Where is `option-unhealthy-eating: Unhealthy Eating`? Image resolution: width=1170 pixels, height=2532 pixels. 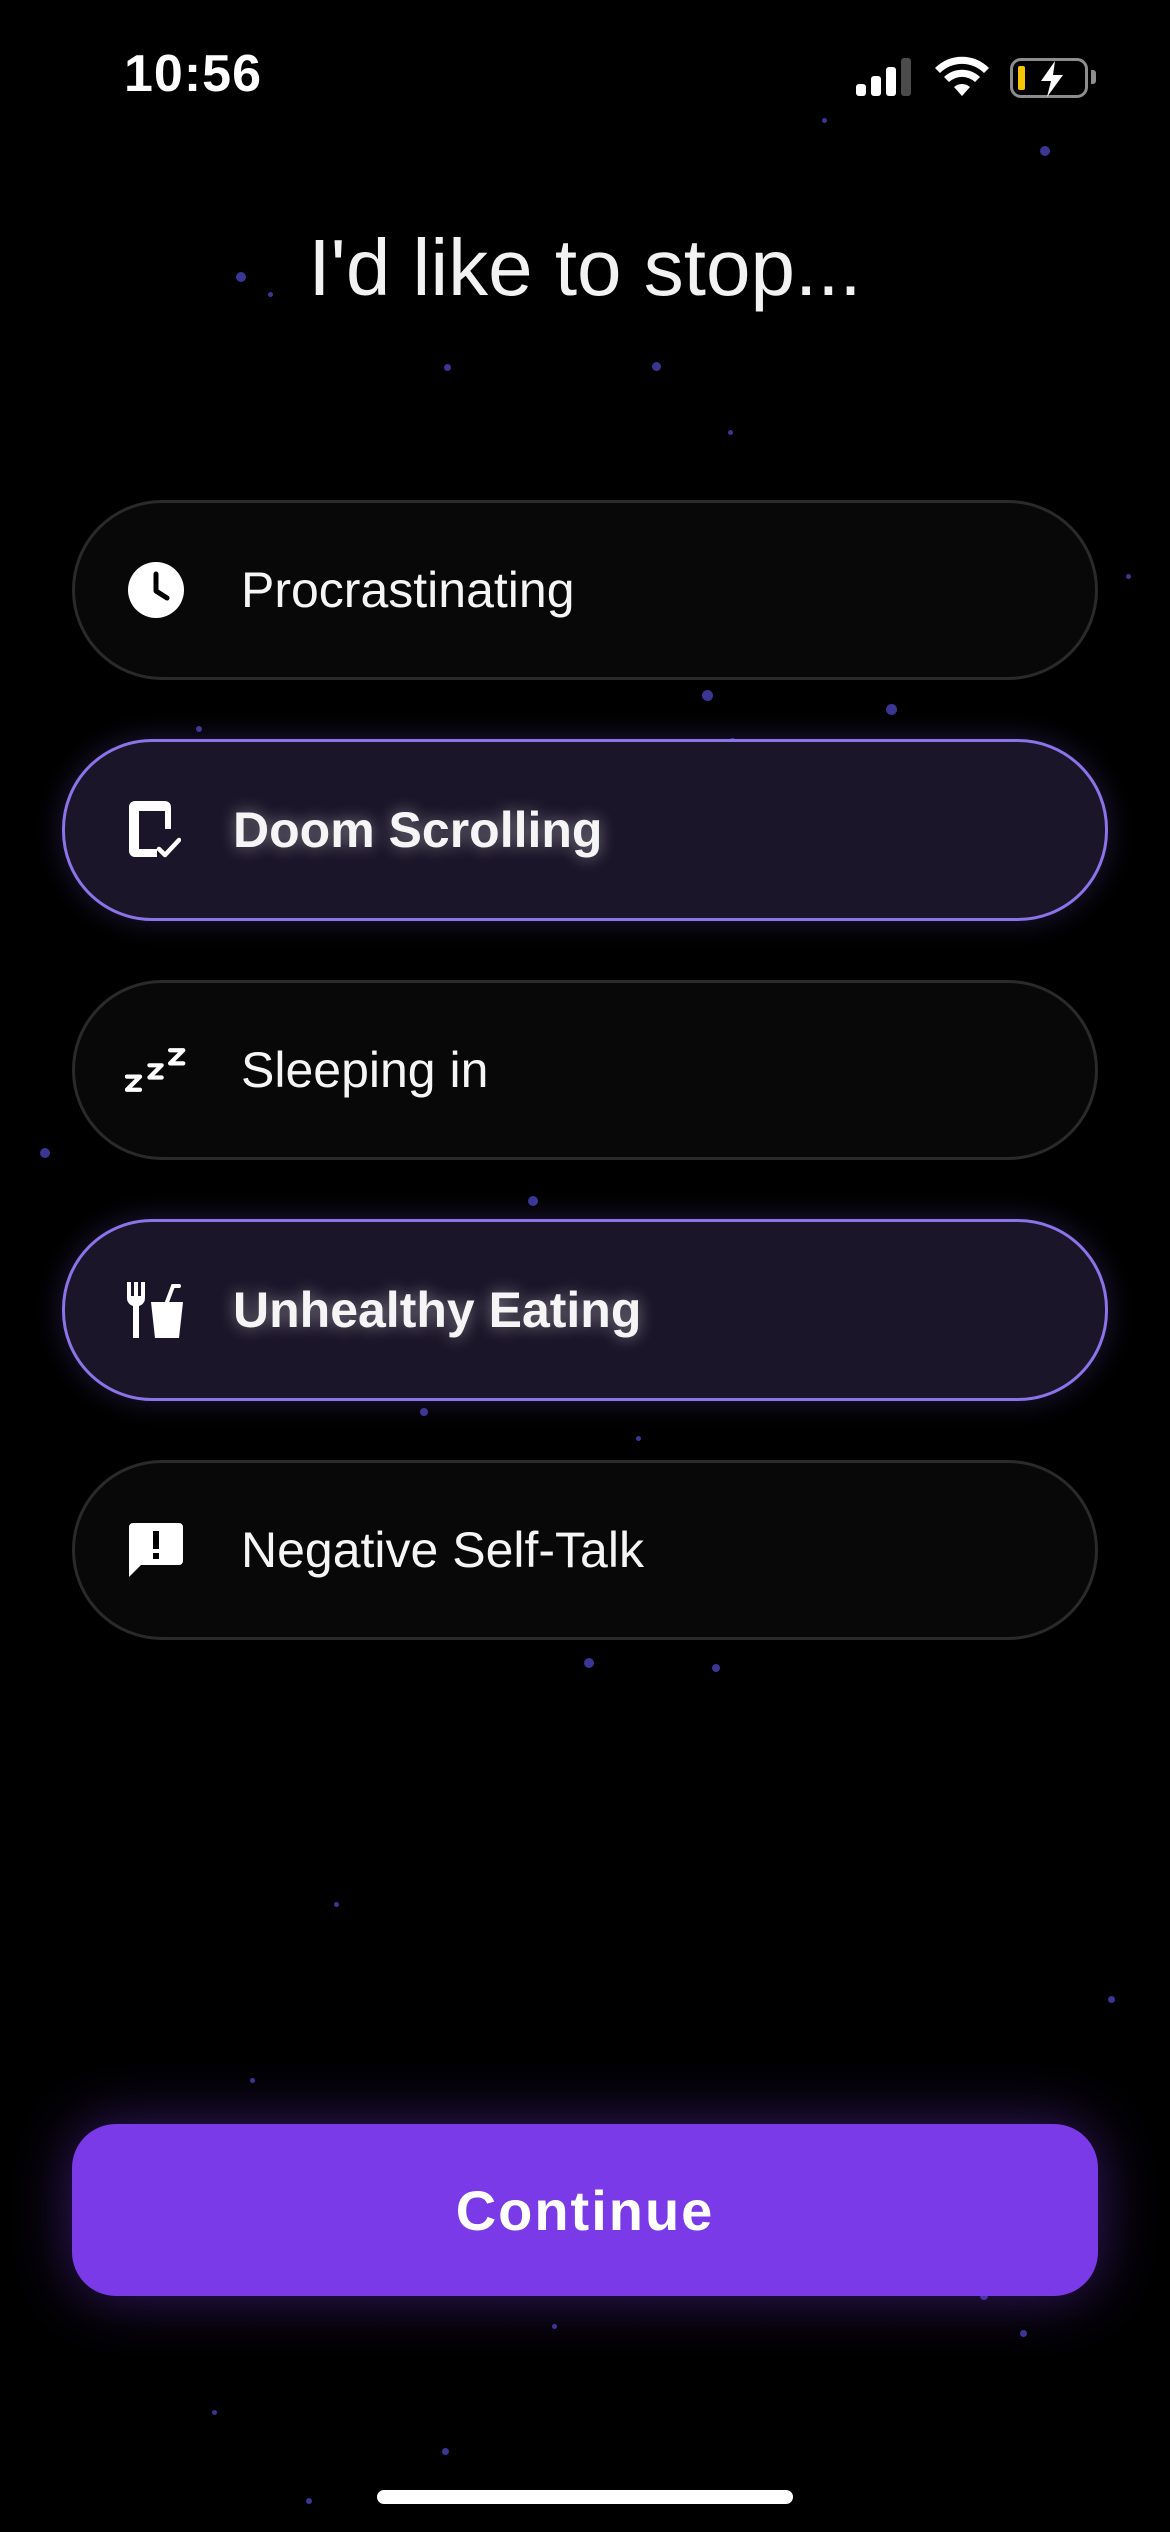 option-unhealthy-eating: Unhealthy Eating is located at coordinates (585, 1310).